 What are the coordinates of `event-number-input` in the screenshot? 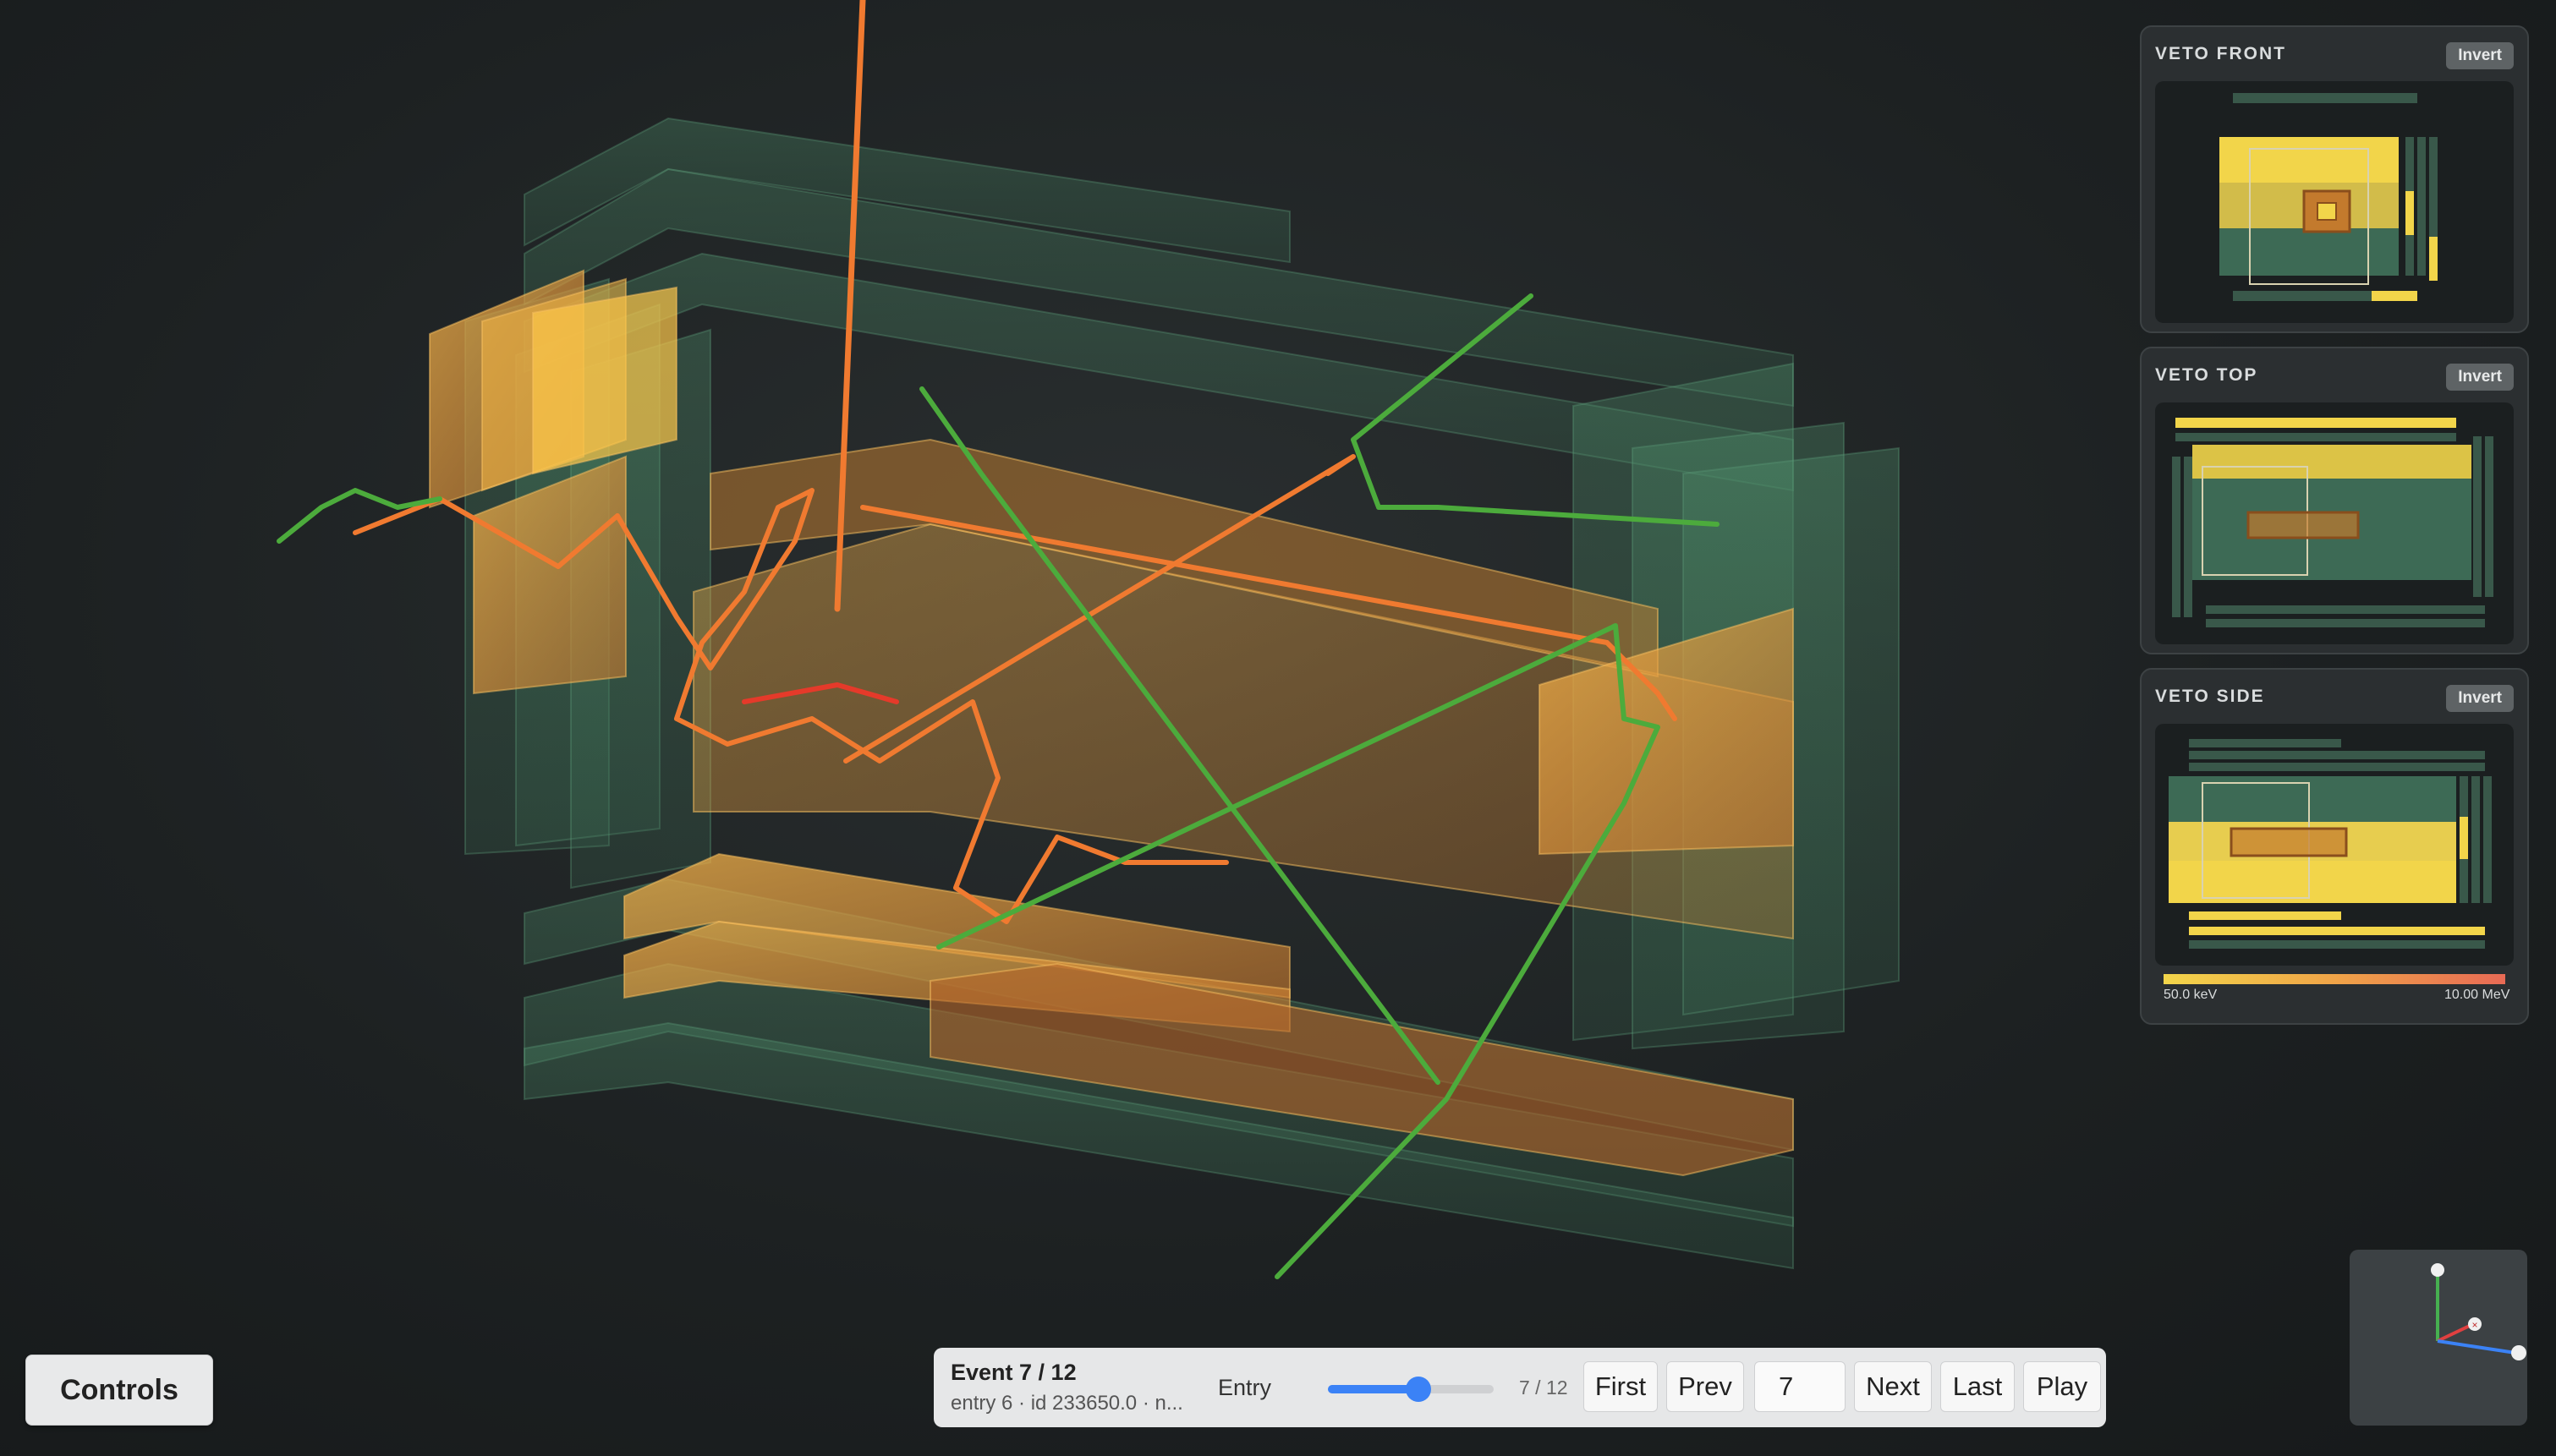 It's located at (1800, 1386).